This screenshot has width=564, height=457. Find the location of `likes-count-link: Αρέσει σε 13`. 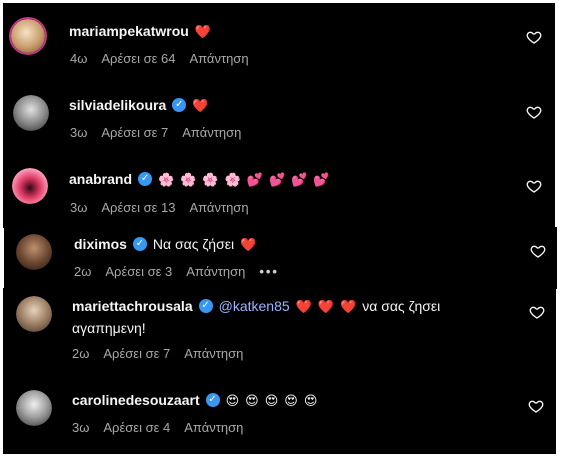

likes-count-link: Αρέσει σε 13 is located at coordinates (138, 207).